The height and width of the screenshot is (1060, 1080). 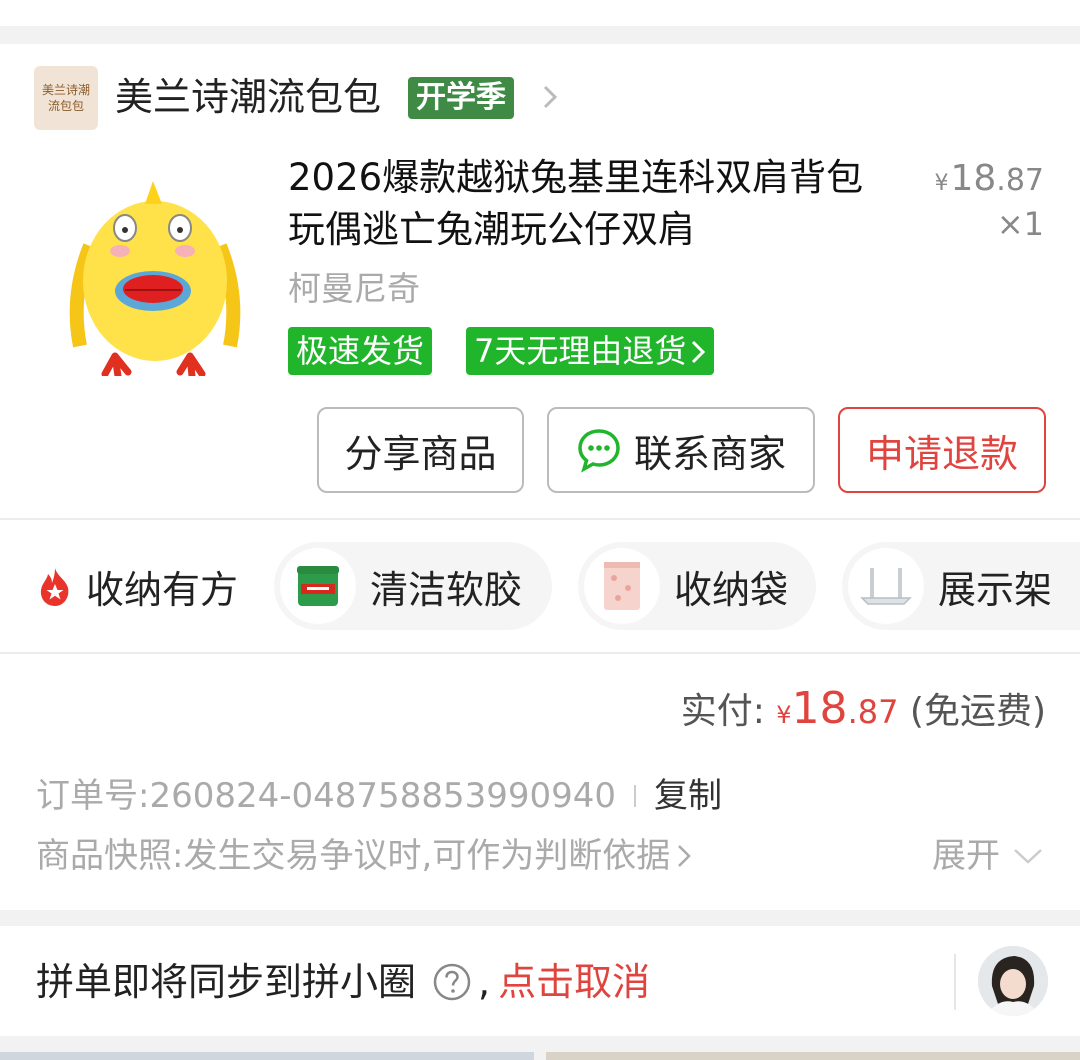 What do you see at coordinates (226, 982) in the screenshot?
I see `group-sync-text: 拼单即将同步到拼小圈` at bounding box center [226, 982].